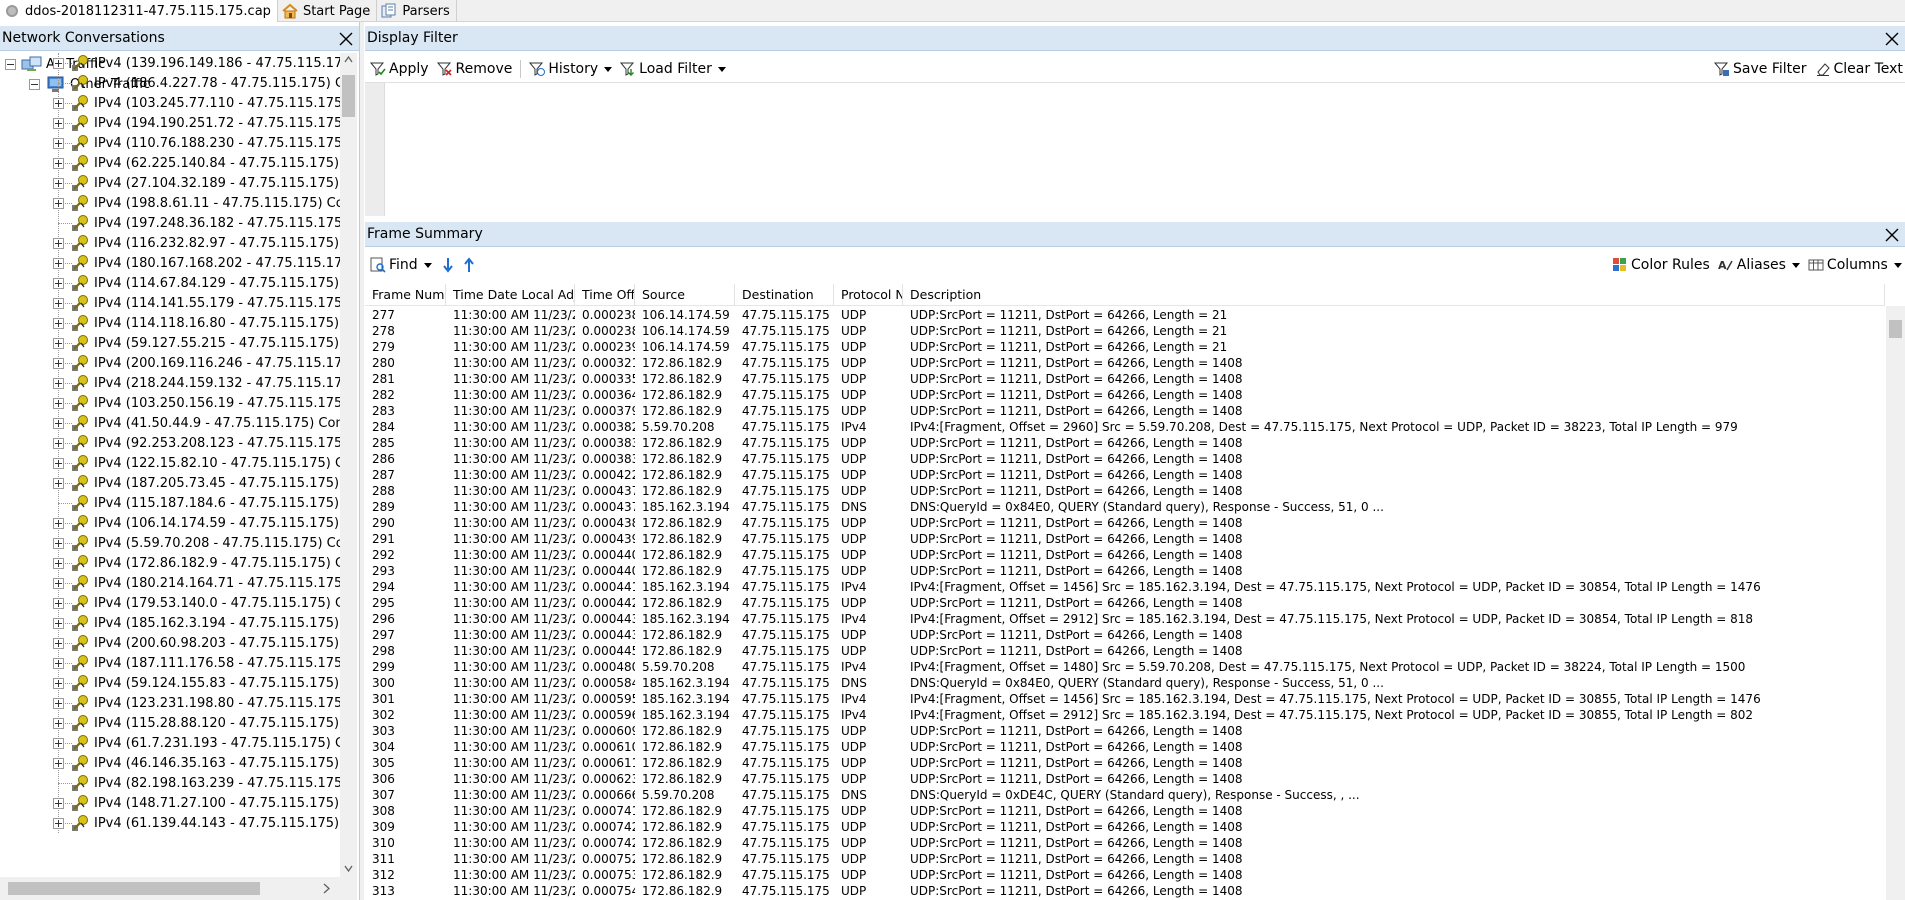  I want to click on conversation-item: IPv4 (200.169.116.246 - 47.75.115.175) C, so click(196, 363).